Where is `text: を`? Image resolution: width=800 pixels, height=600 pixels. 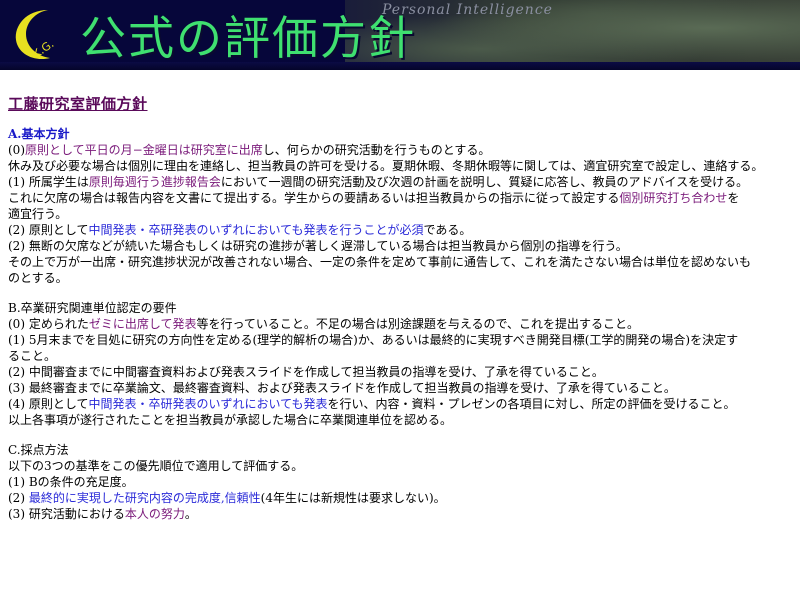 text: を is located at coordinates (733, 198).